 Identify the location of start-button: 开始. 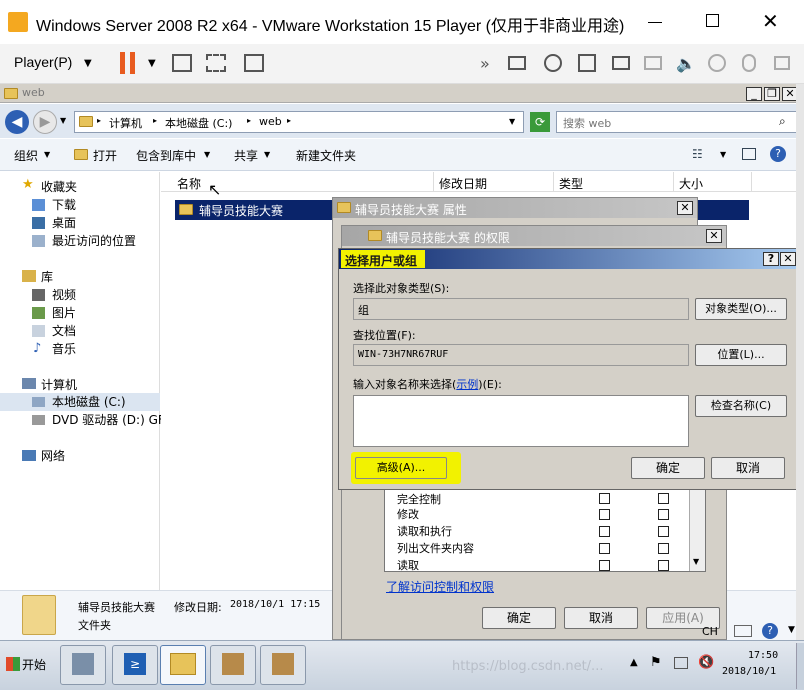
(34, 664).